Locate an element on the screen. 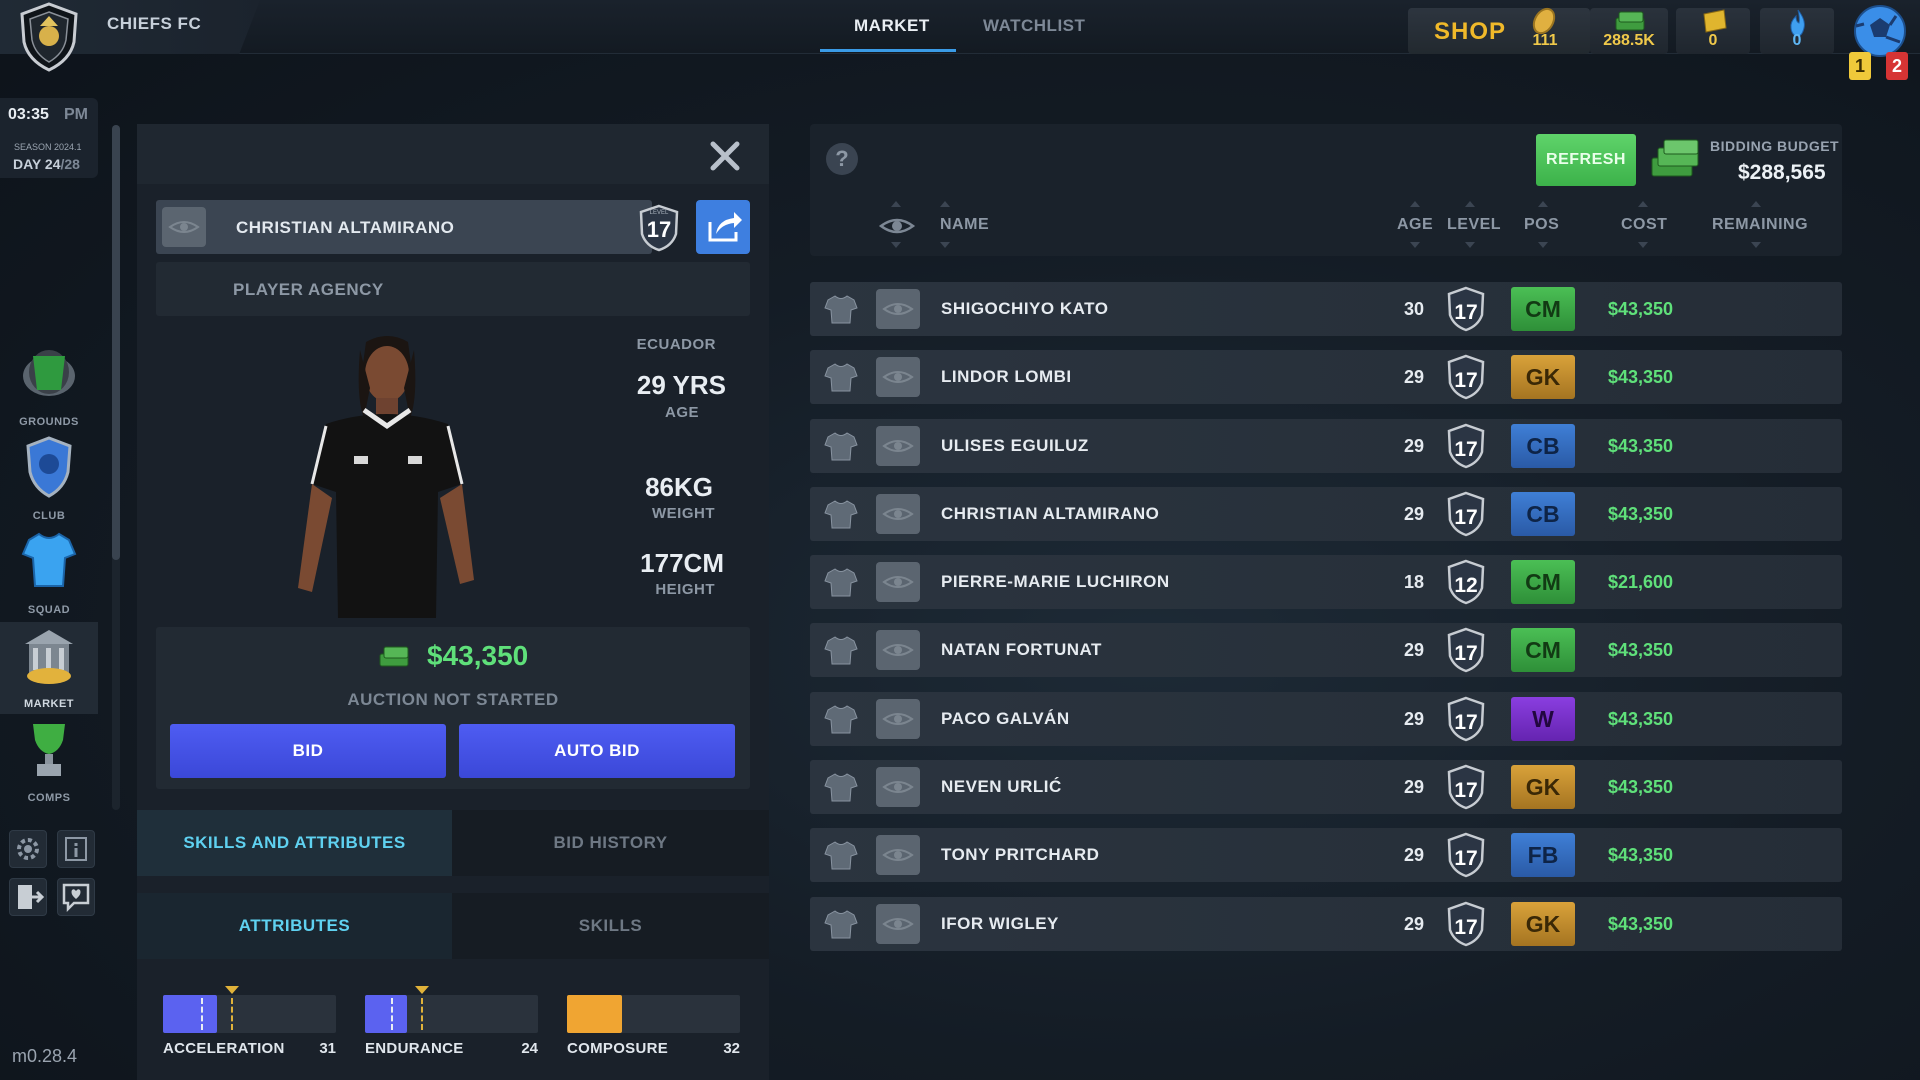 Image resolution: width=1920 pixels, height=1080 pixels. sort-up-icon is located at coordinates (1756, 204).